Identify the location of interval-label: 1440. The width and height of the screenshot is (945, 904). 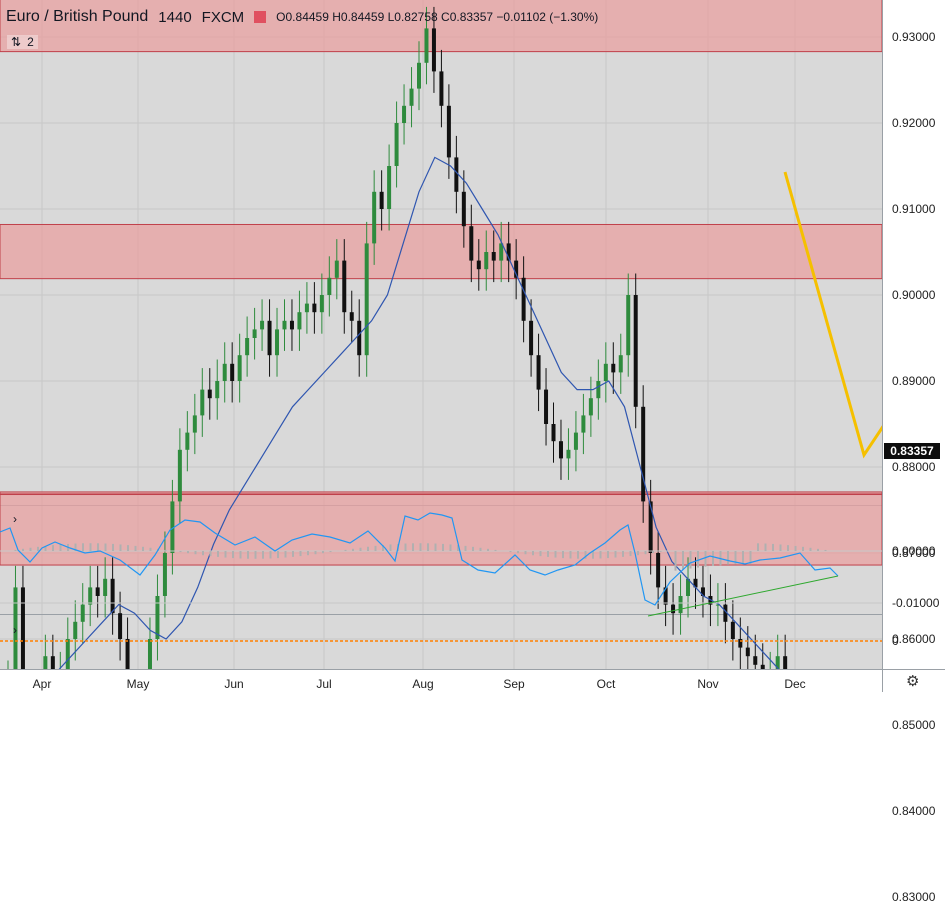
(174, 17).